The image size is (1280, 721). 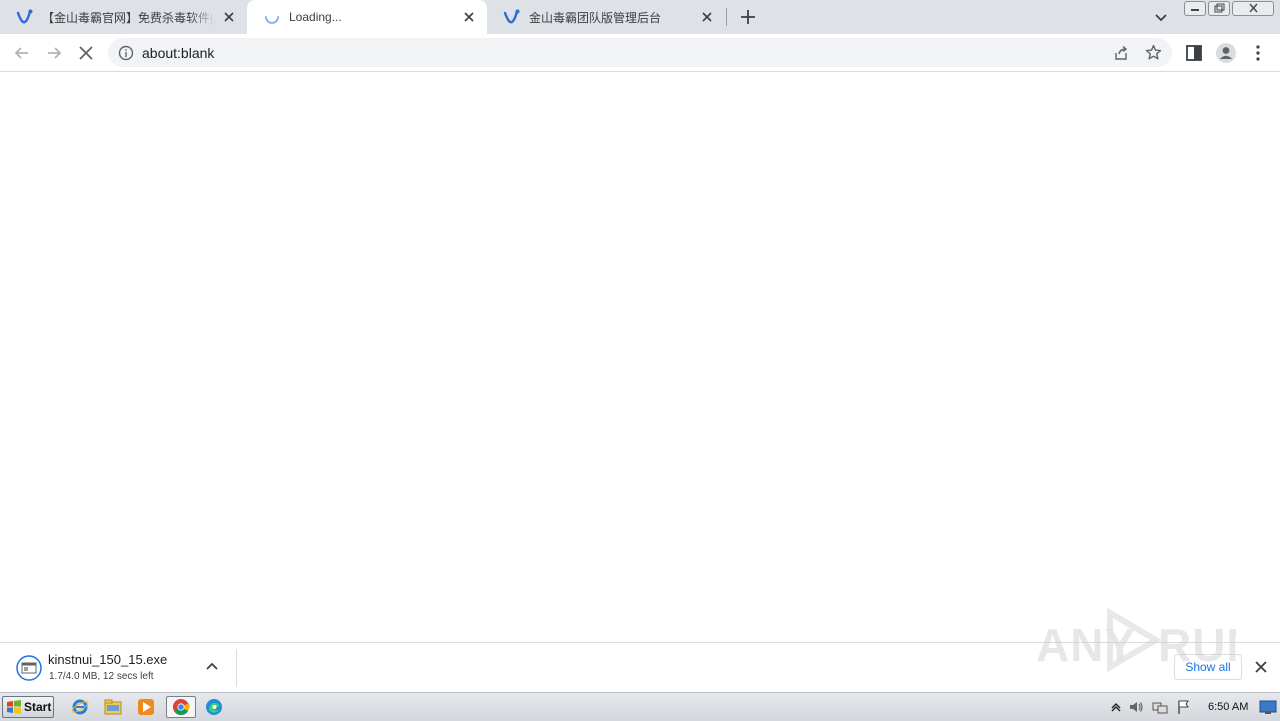 What do you see at coordinates (272, 20) in the screenshot?
I see `loading-spinner-icon` at bounding box center [272, 20].